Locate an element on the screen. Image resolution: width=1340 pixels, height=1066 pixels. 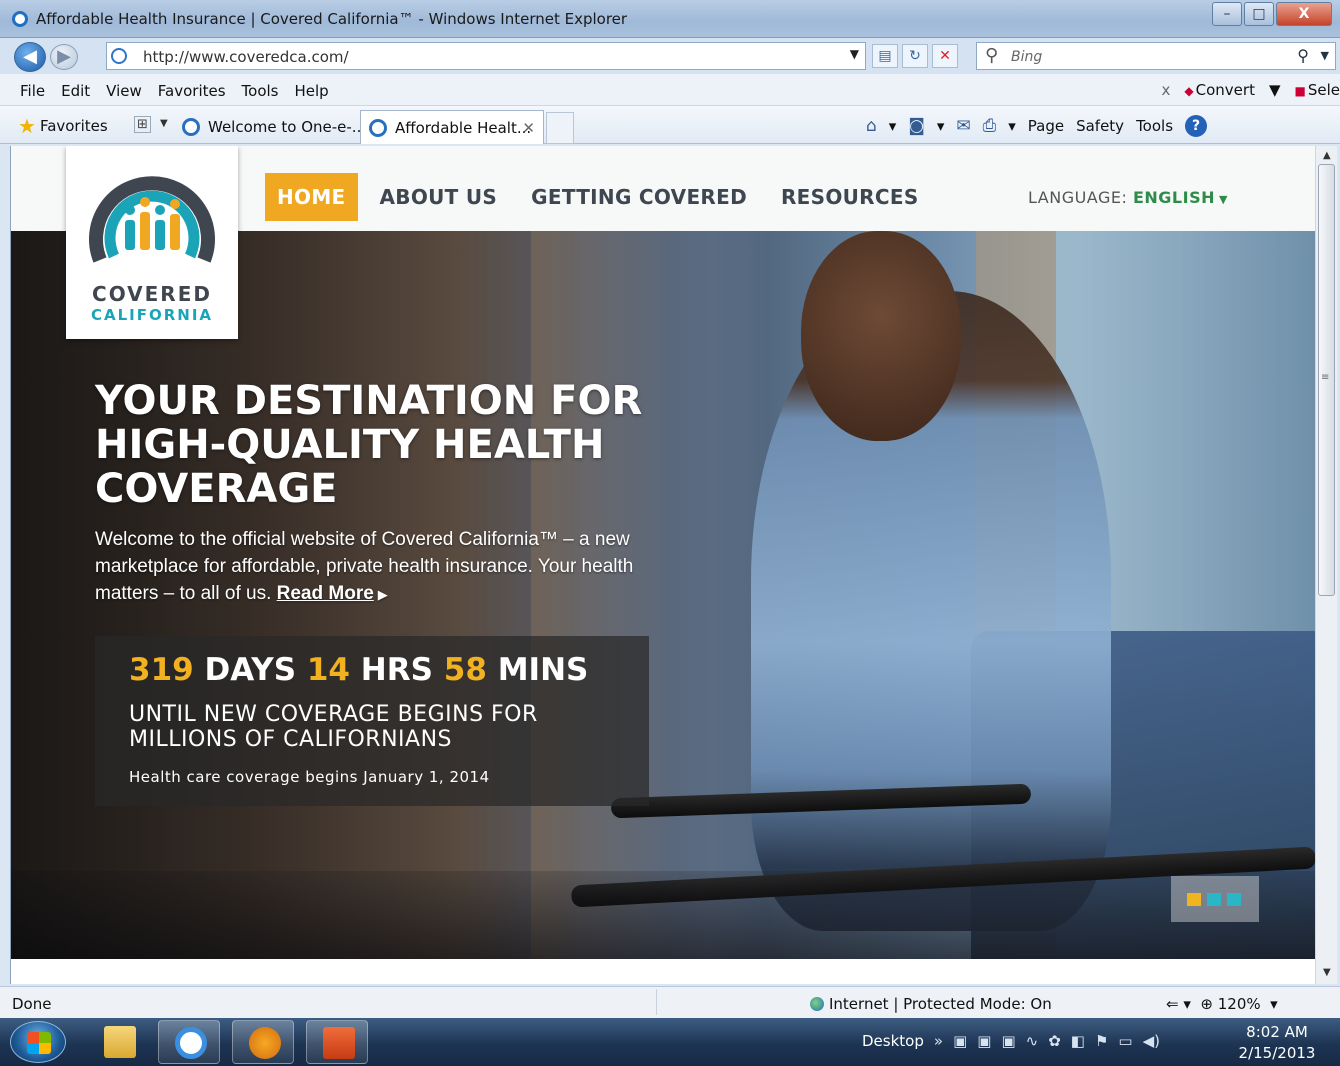
search-icon: ⚲ is located at coordinates (992, 55).